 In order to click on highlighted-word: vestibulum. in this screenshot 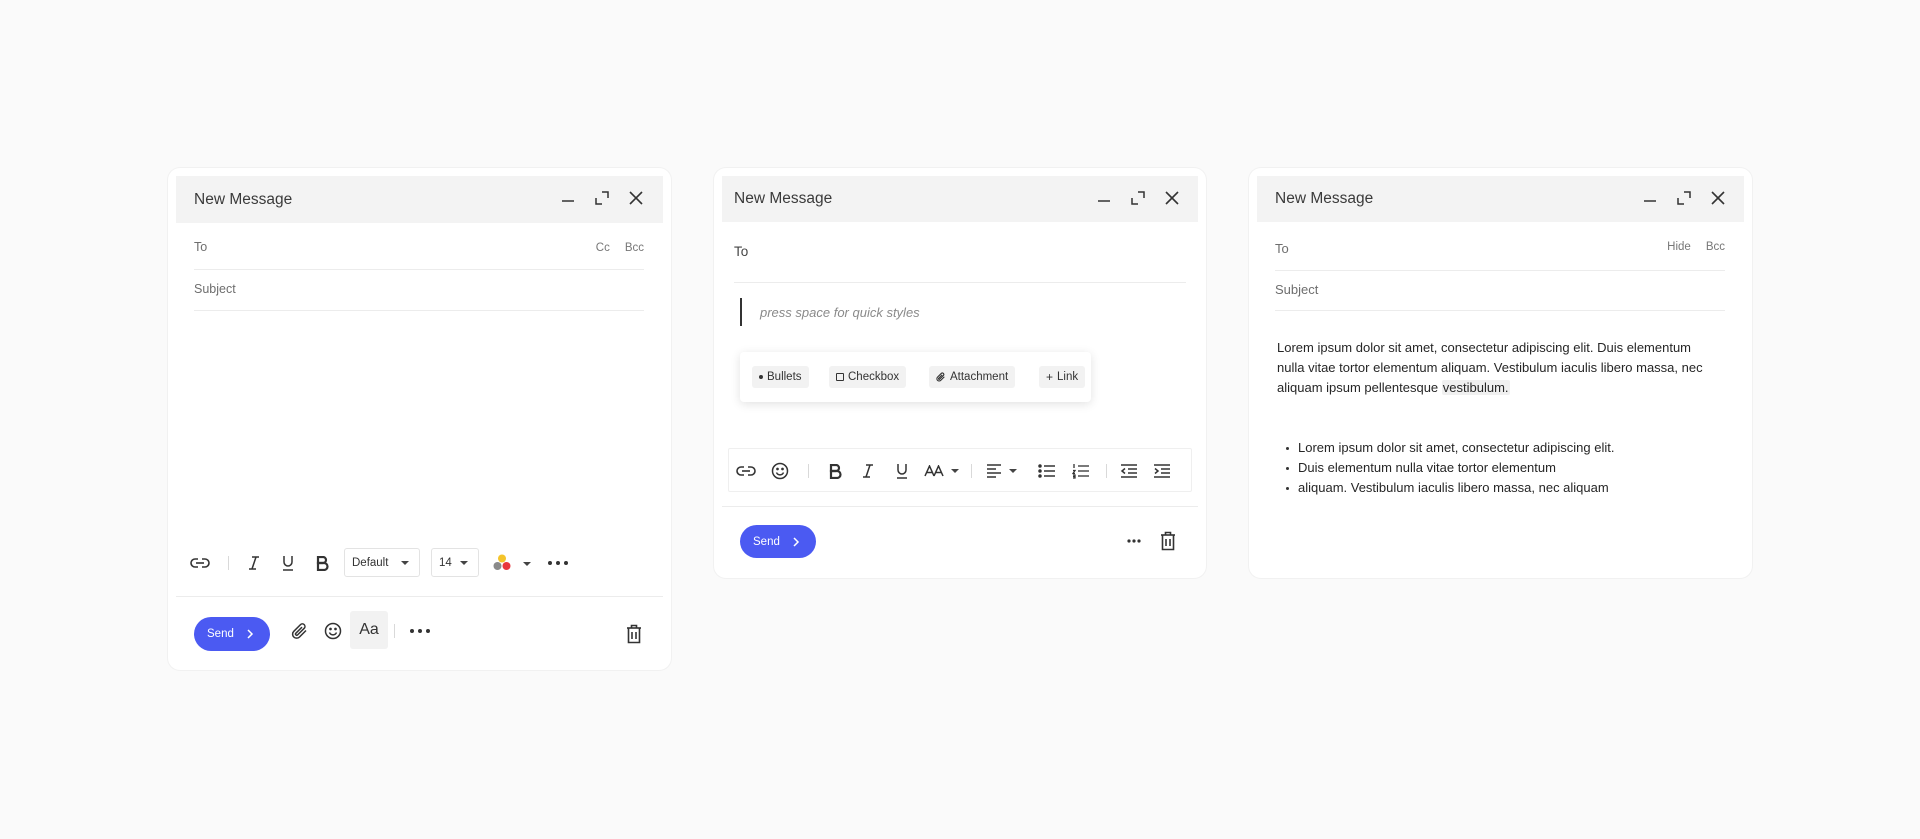, I will do `click(1475, 387)`.